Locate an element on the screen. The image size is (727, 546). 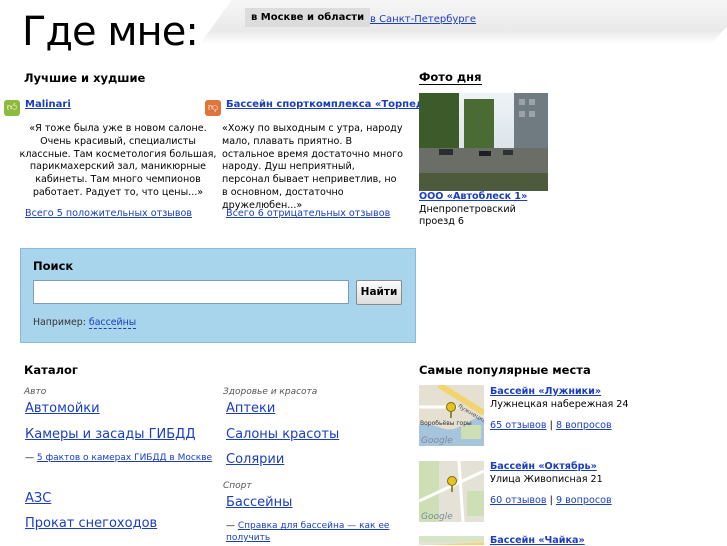
catalog-item-gas-stations: АЗС is located at coordinates (38, 498).